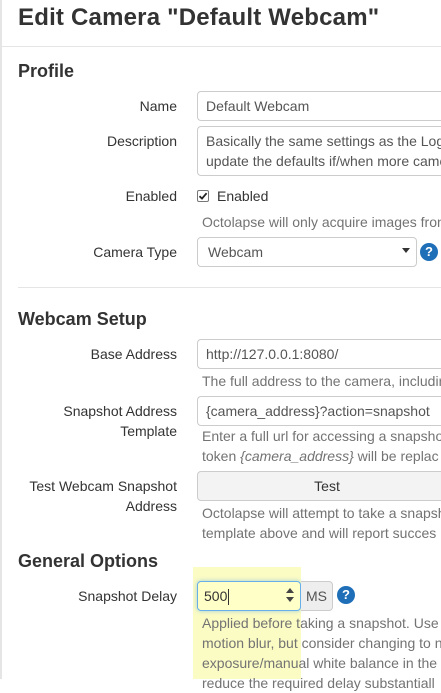  What do you see at coordinates (319, 486) in the screenshot?
I see `test-button: Test` at bounding box center [319, 486].